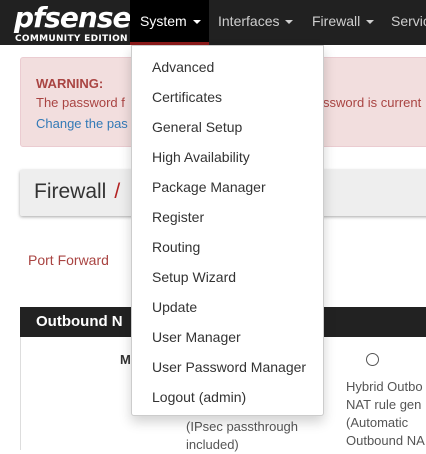  Describe the element at coordinates (201, 157) in the screenshot. I see `menu-item-high-availability: High Availability` at that location.